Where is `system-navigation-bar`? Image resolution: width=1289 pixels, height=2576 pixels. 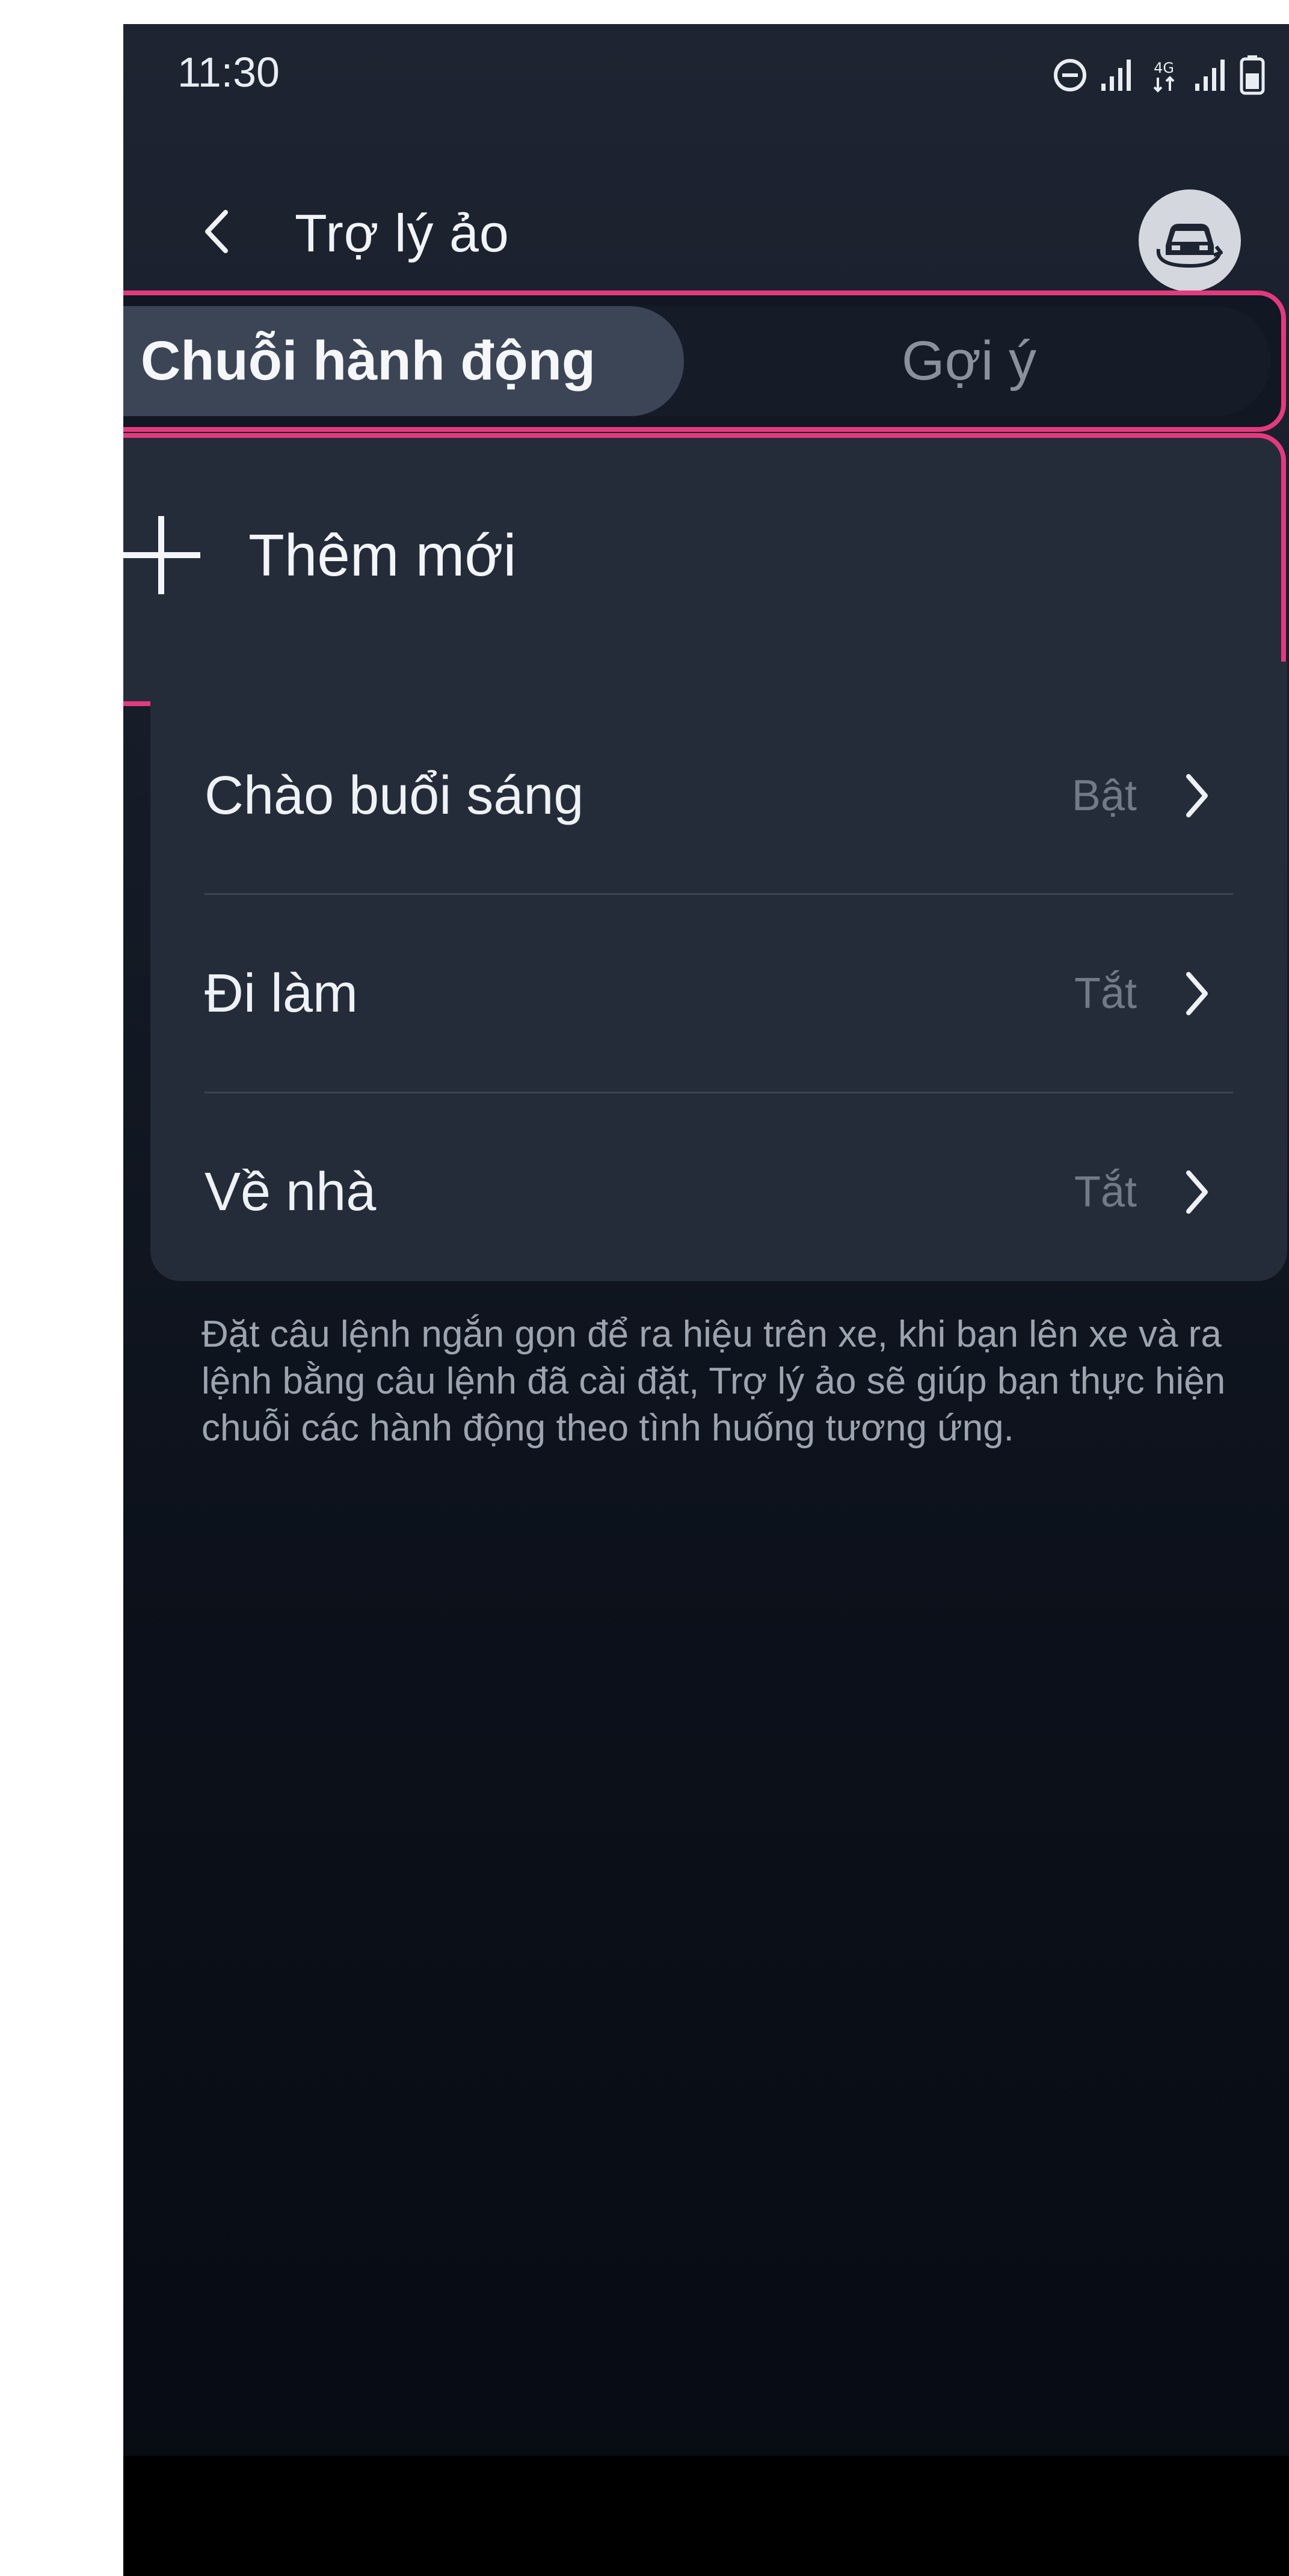
system-navigation-bar is located at coordinates (706, 2516).